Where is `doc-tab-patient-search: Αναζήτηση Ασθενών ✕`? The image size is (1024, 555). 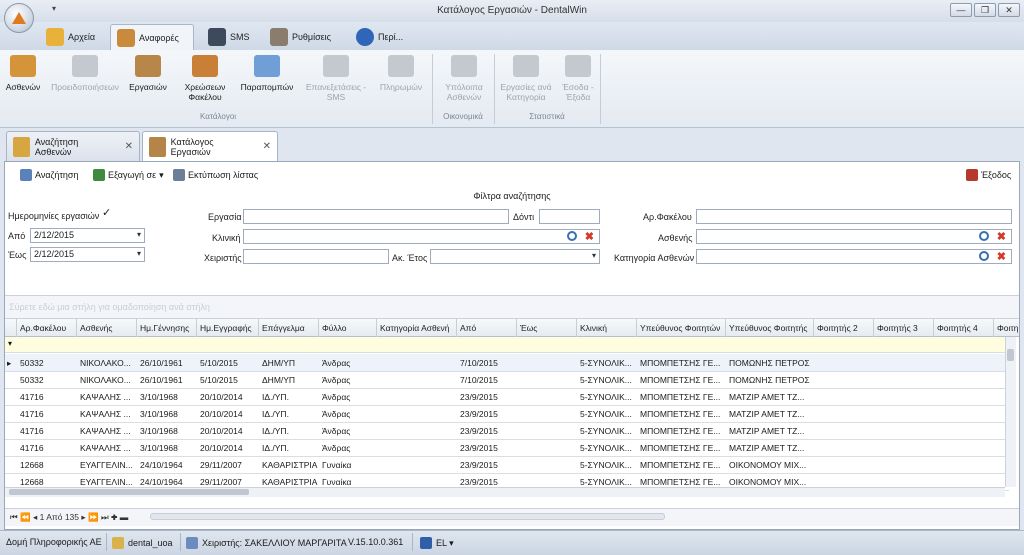
doc-tab-patient-search: Αναζήτηση Ασθενών ✕ is located at coordinates (73, 146).